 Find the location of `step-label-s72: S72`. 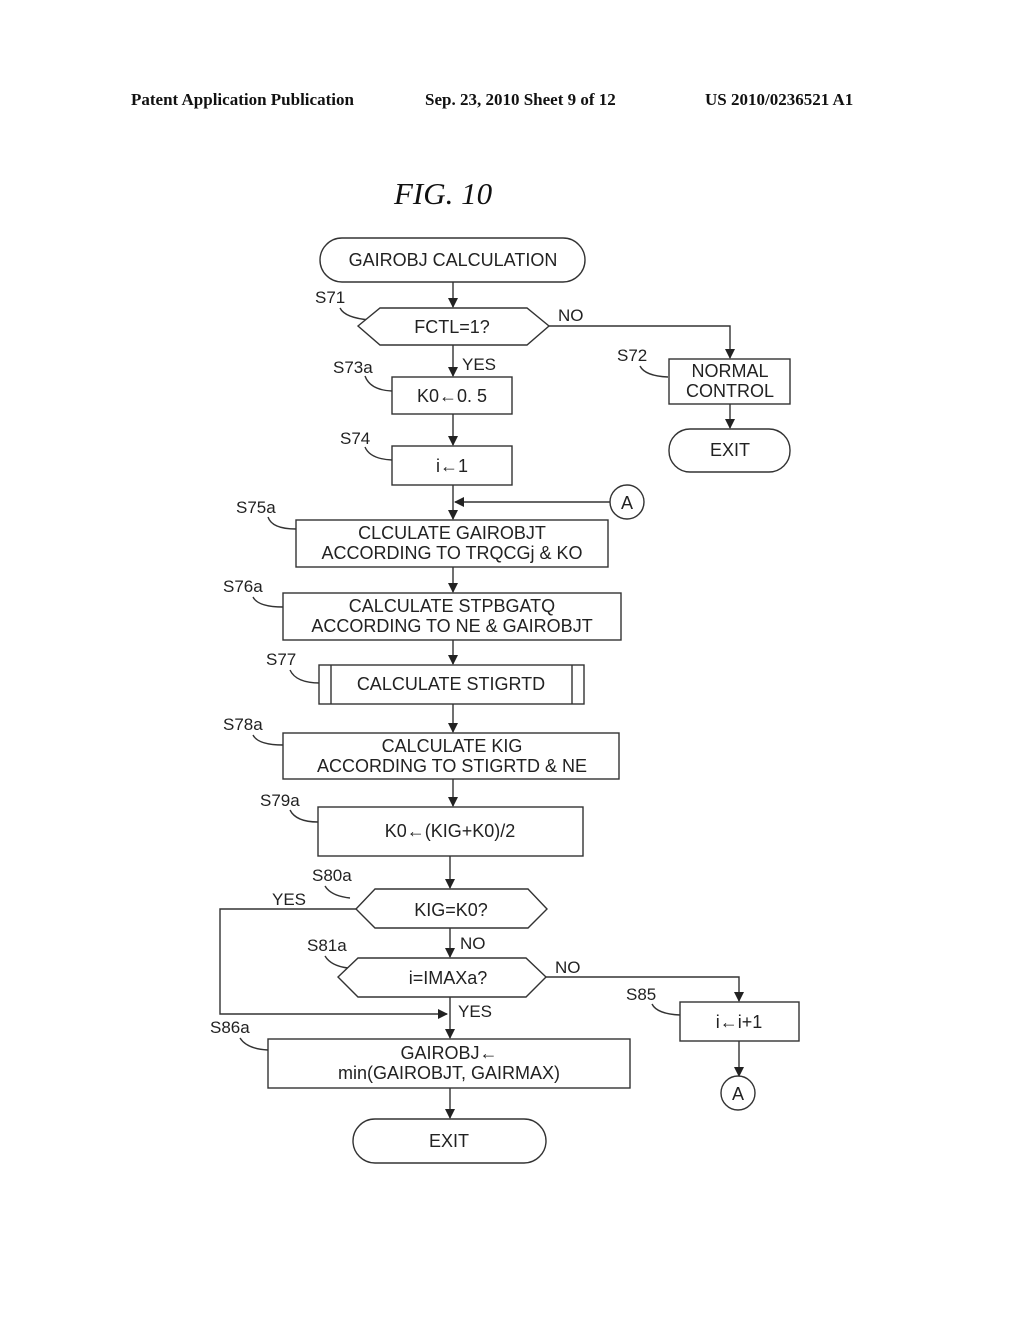

step-label-s72: S72 is located at coordinates (632, 355).